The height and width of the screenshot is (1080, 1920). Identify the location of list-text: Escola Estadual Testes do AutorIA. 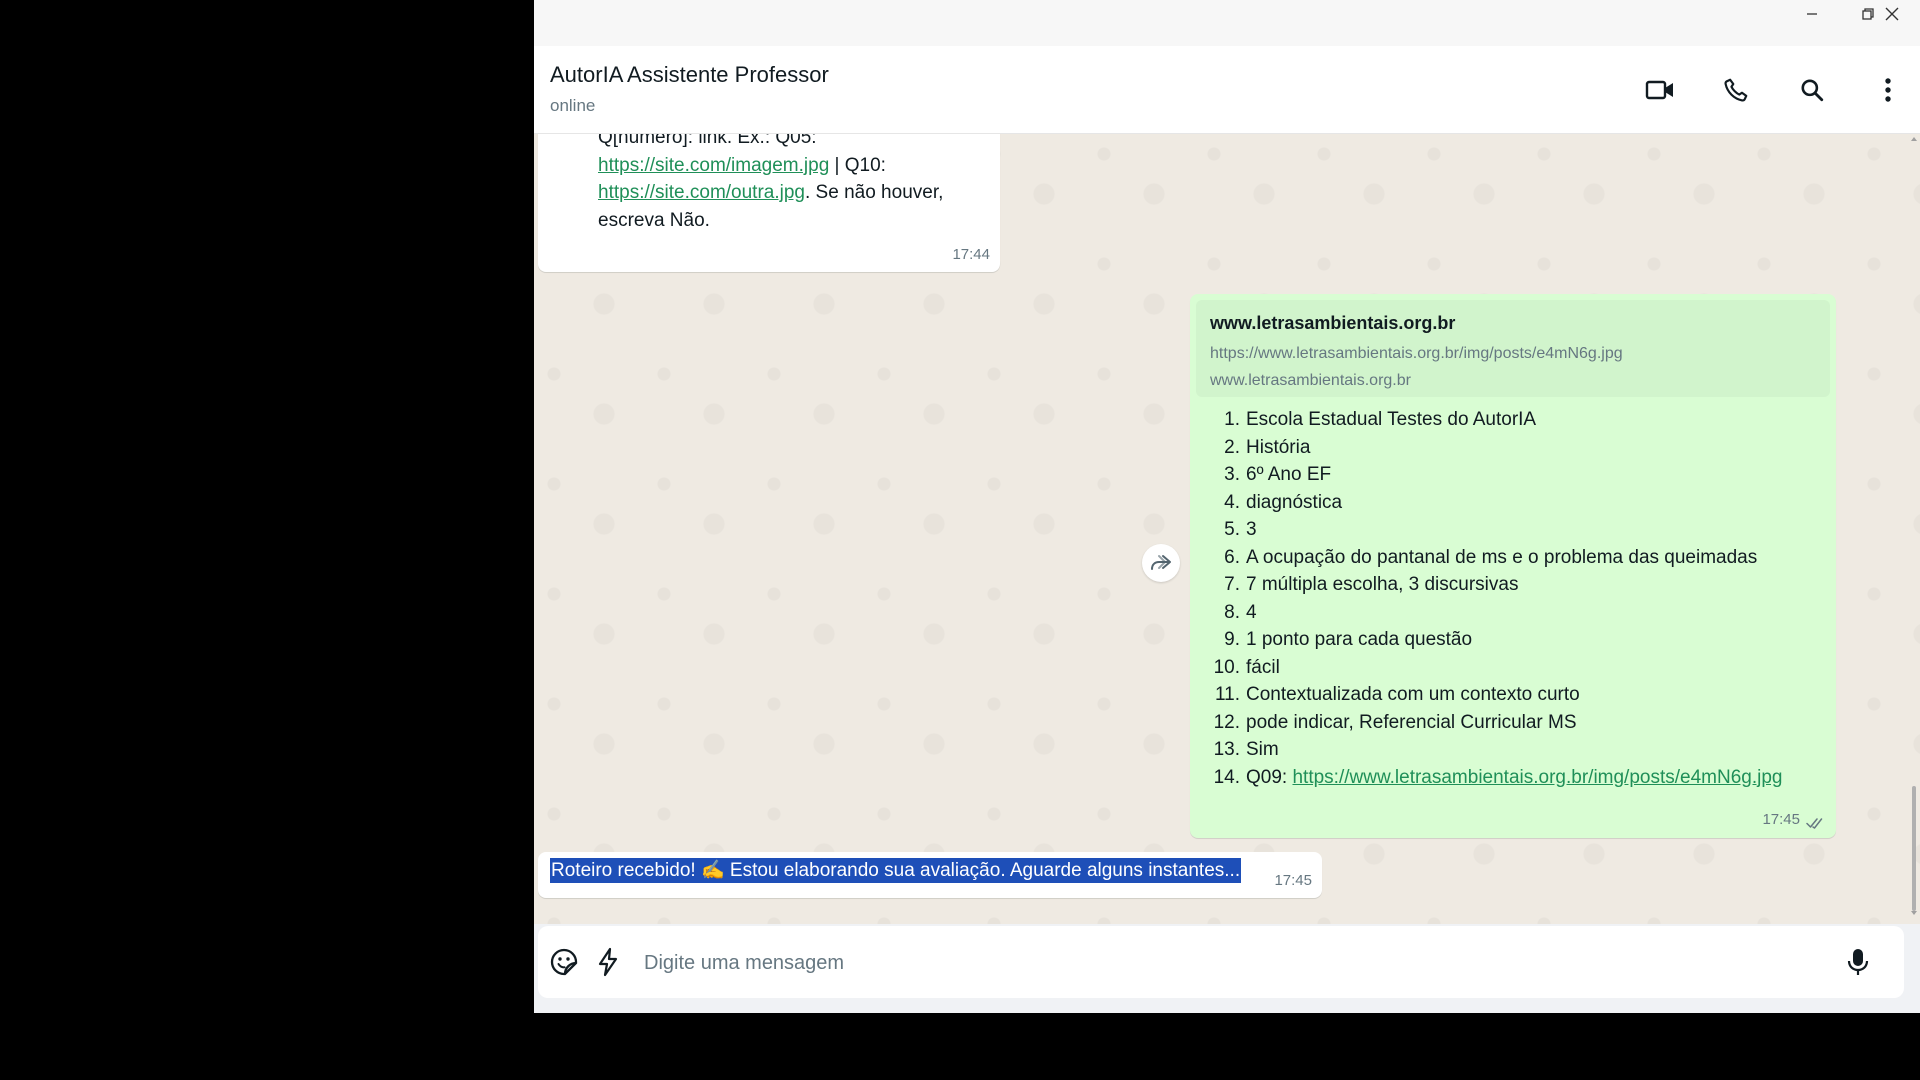
(1391, 419).